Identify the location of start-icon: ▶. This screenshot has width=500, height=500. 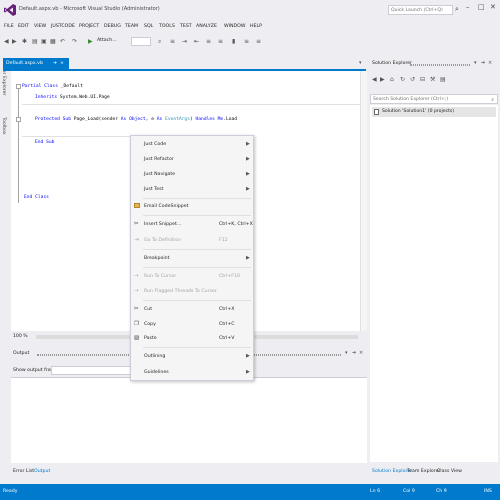
(90, 41).